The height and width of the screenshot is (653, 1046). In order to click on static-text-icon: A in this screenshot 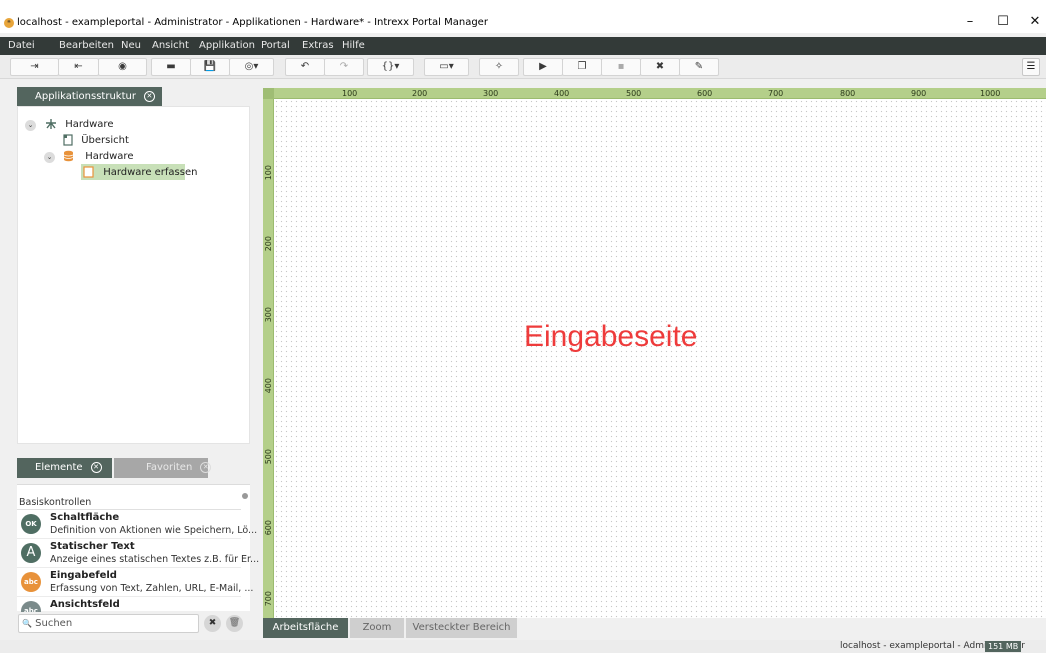, I will do `click(31, 553)`.